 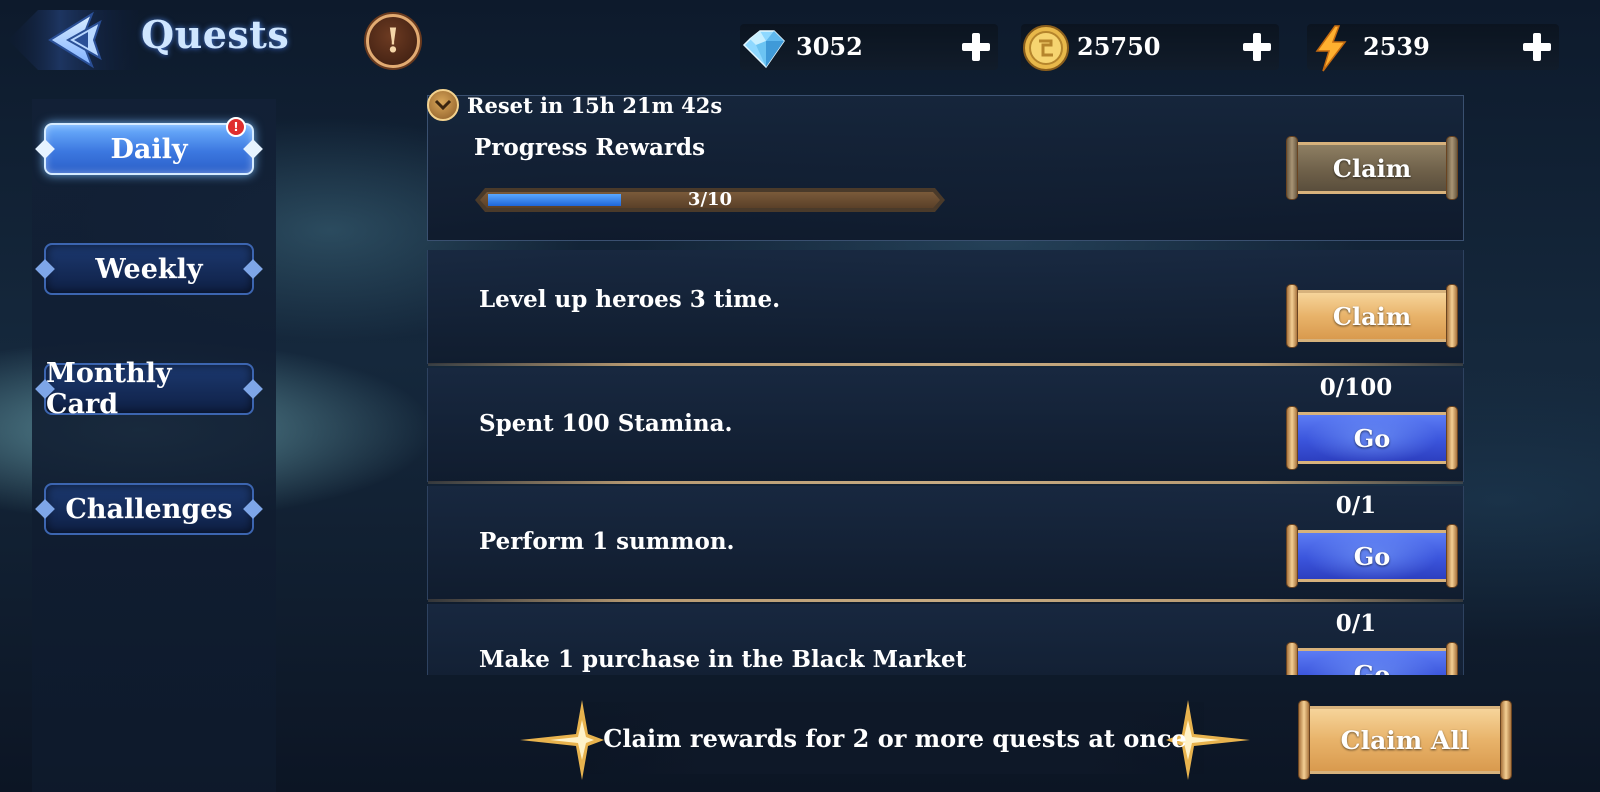 I want to click on quest-row: Level up heroes 3 time. Claim, so click(x=945, y=308).